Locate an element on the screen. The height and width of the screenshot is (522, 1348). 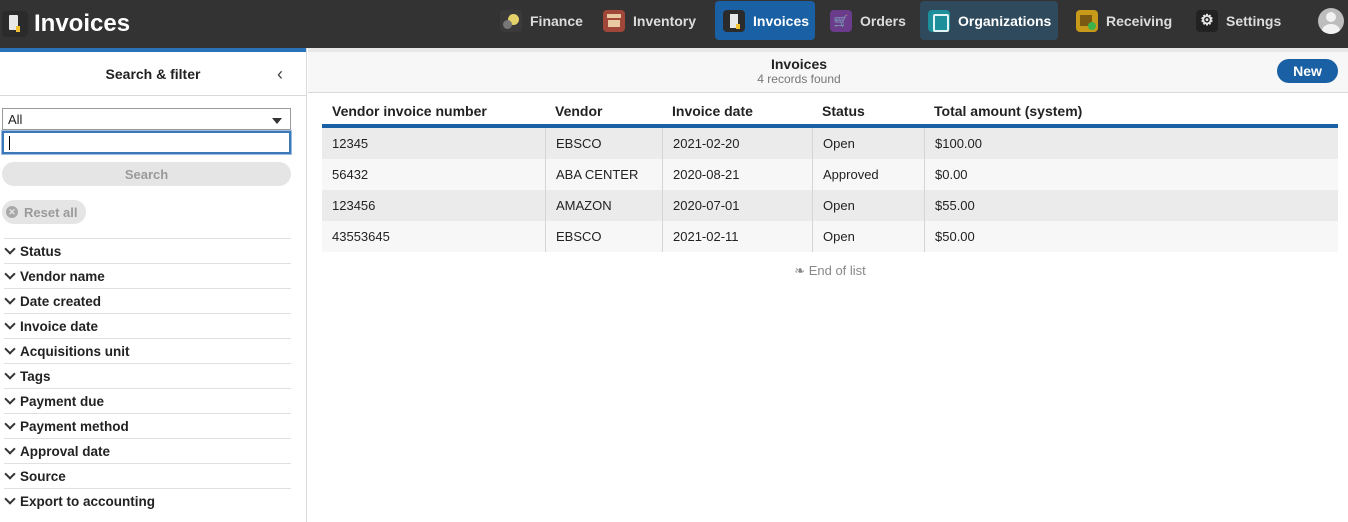
nav-inventory: Inventory is located at coordinates (649, 20).